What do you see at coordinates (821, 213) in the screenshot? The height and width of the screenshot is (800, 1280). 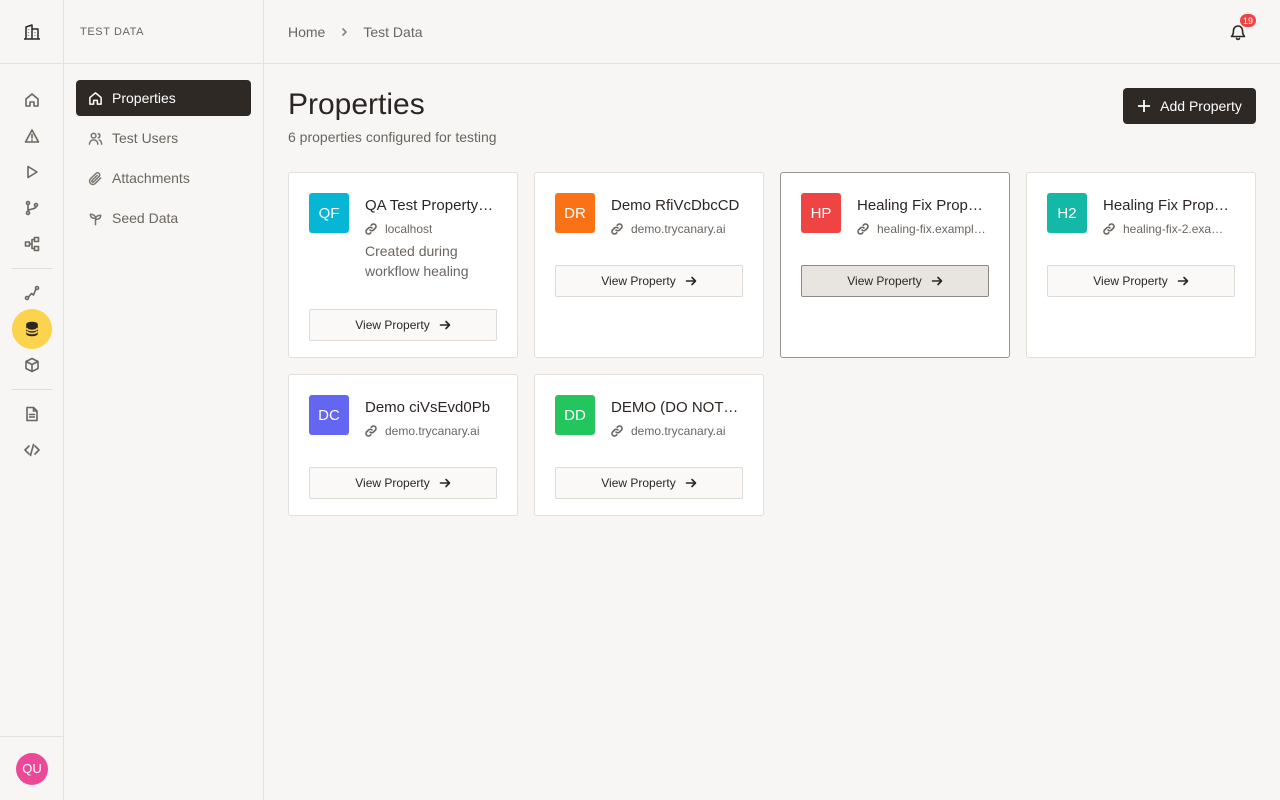 I see `property-avatar: HP` at bounding box center [821, 213].